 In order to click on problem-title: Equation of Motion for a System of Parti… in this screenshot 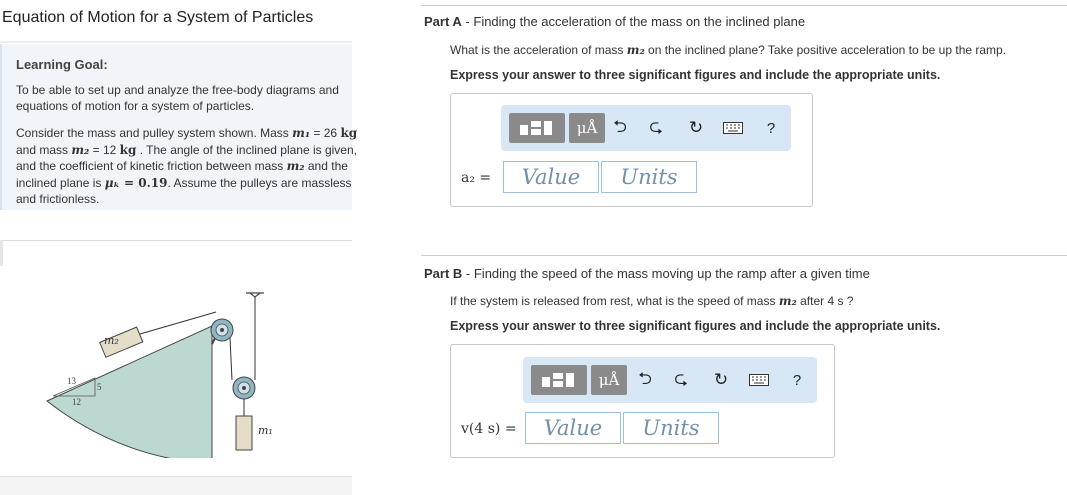, I will do `click(158, 17)`.